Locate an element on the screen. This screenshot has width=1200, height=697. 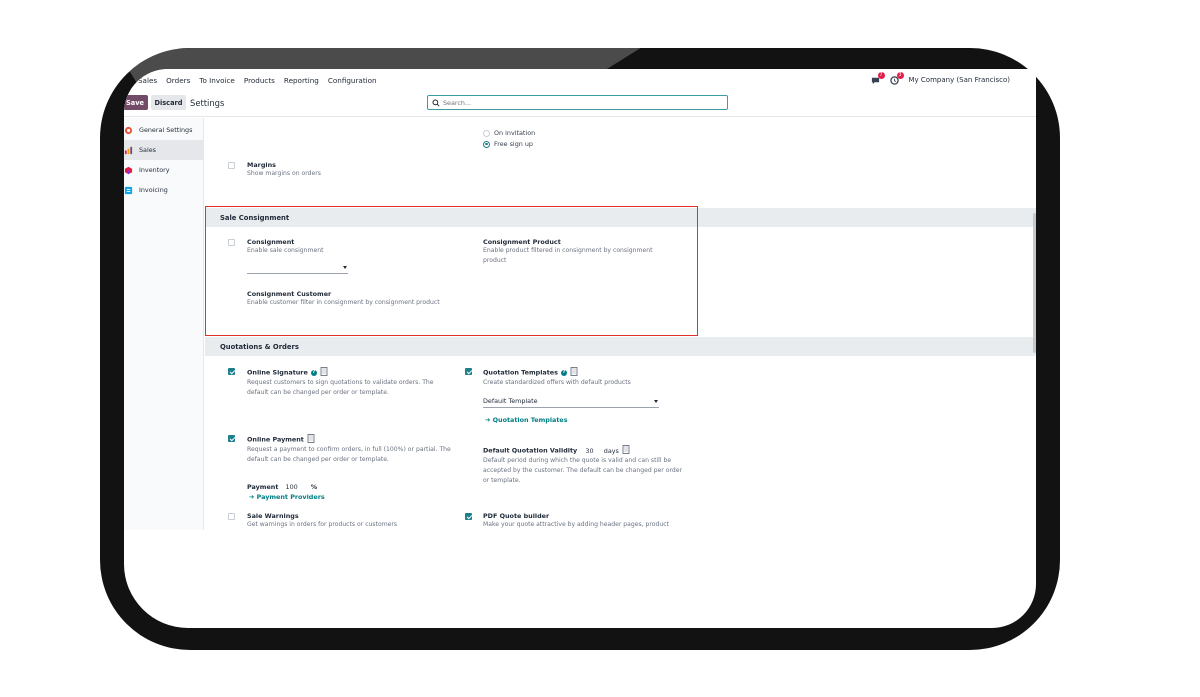
online-payment-checkbox is located at coordinates (231, 438).